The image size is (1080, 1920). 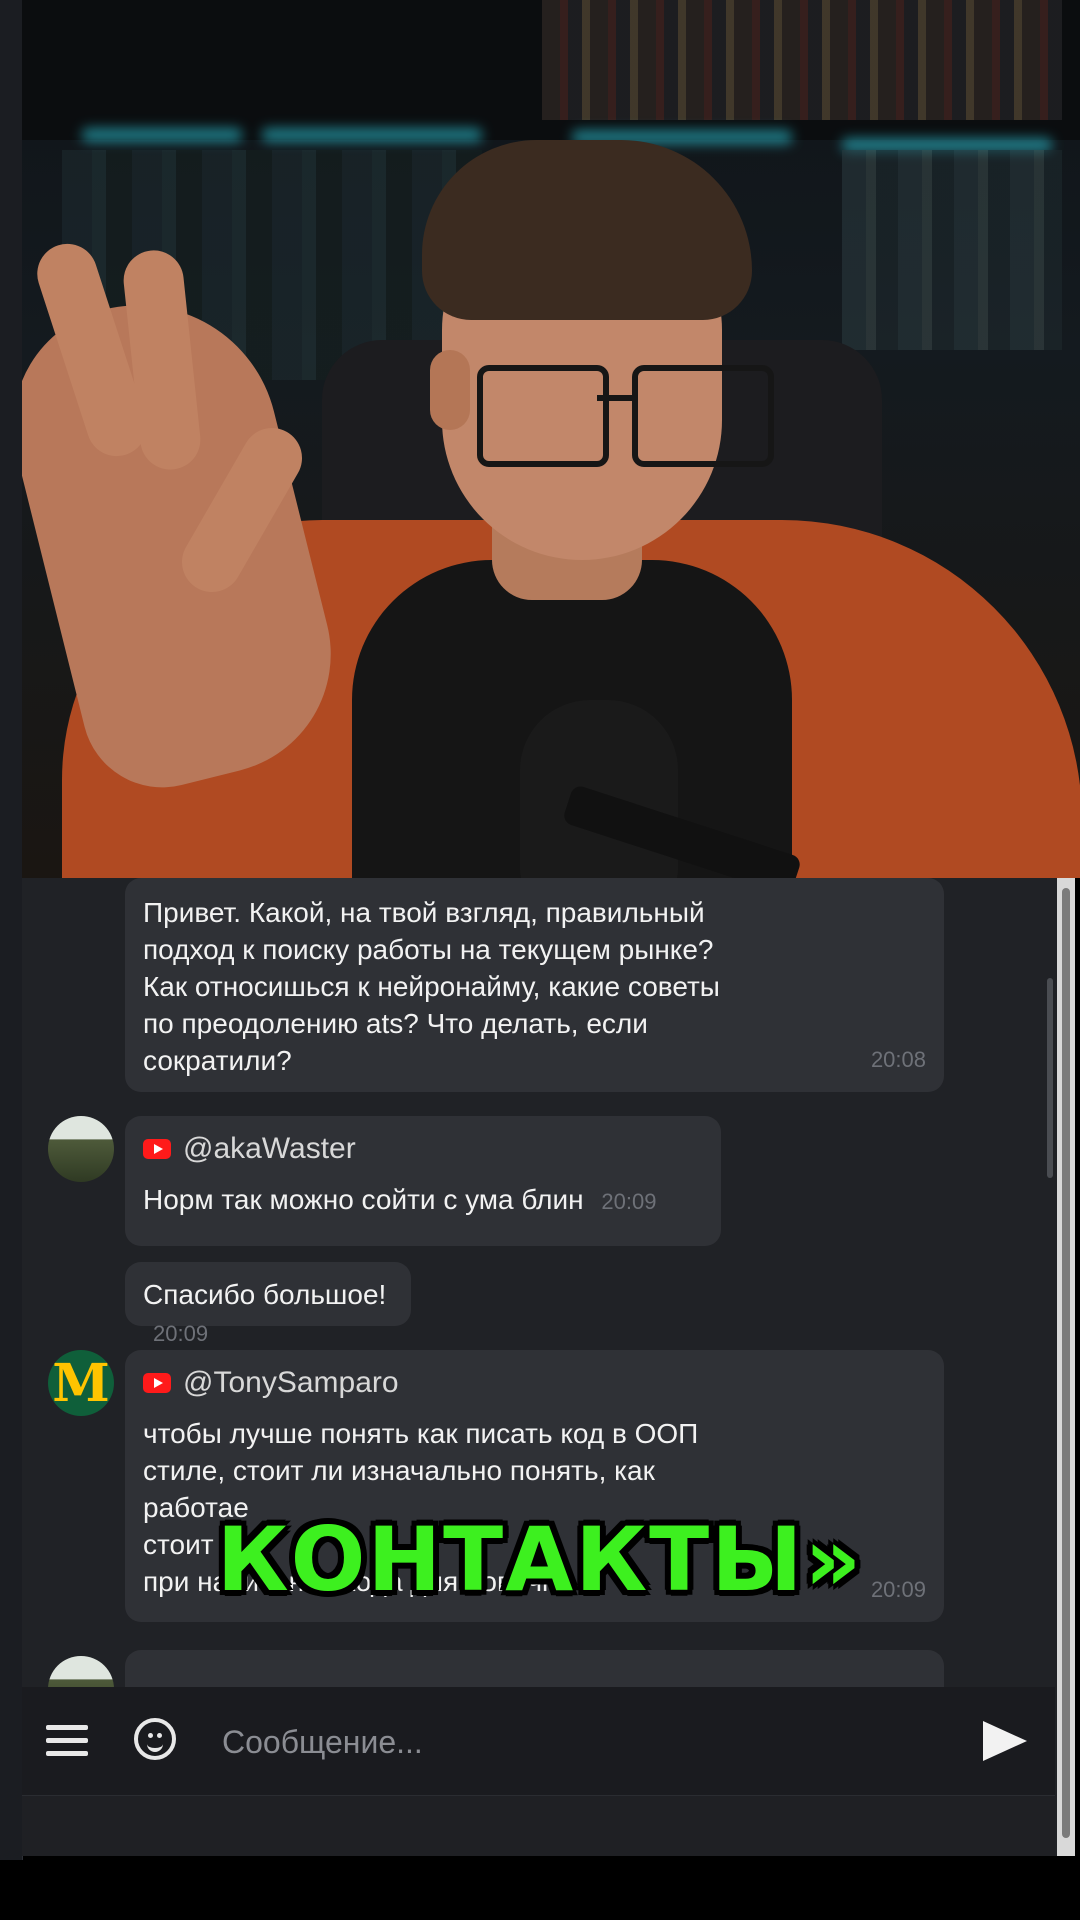 I want to click on message-author: @TonySamparo, so click(x=534, y=1382).